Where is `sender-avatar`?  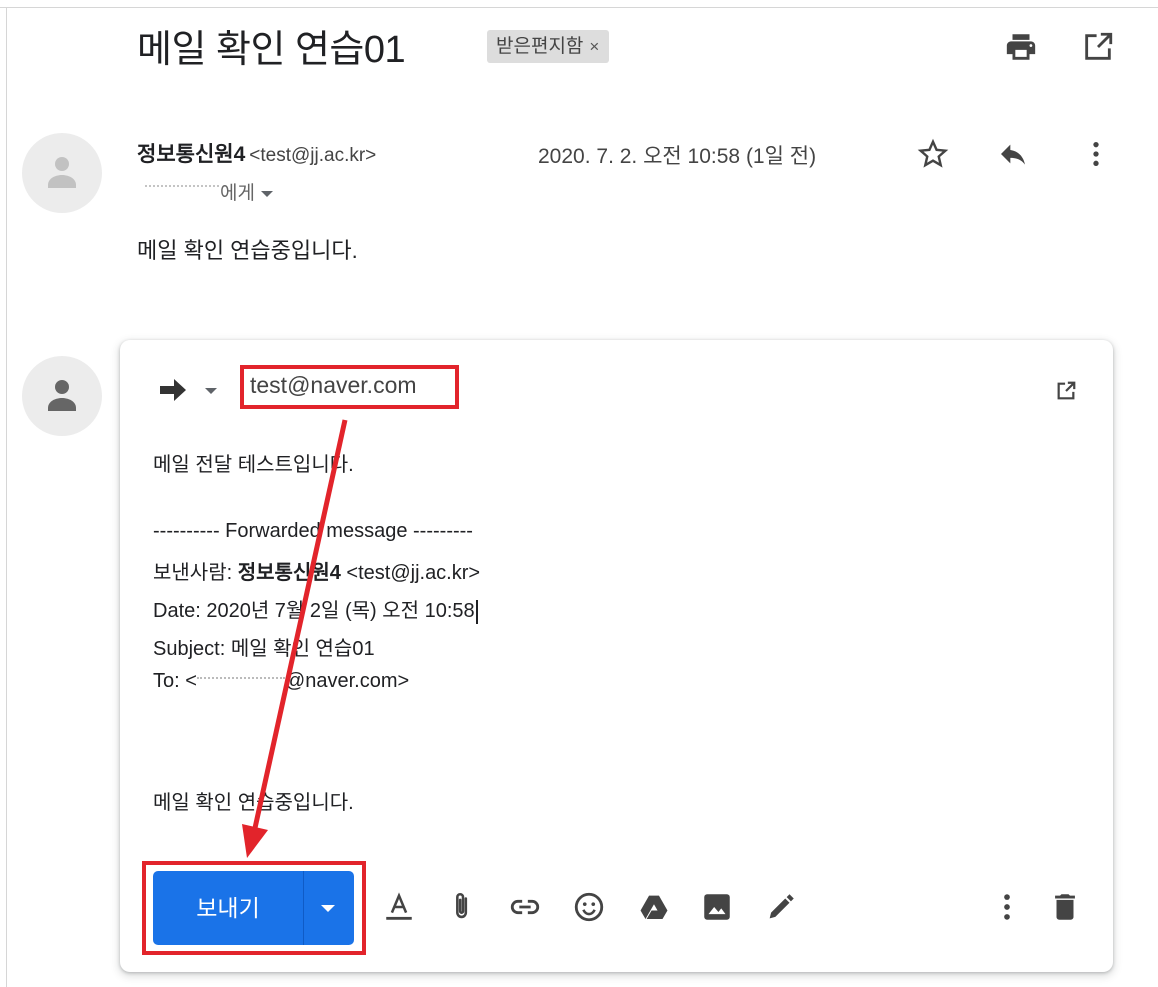 sender-avatar is located at coordinates (62, 173).